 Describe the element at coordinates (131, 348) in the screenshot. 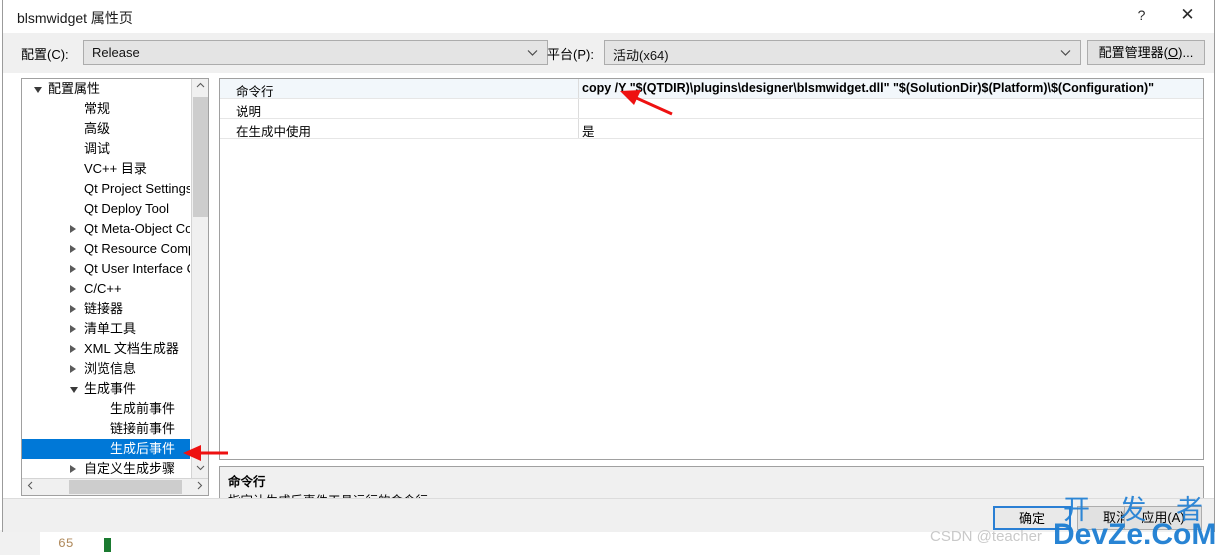

I see `tree-item-label: XML 文档生成器` at that location.